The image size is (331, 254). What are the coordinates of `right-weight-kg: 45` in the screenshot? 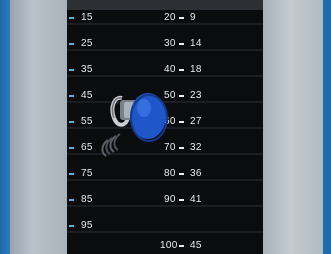 It's located at (196, 245).